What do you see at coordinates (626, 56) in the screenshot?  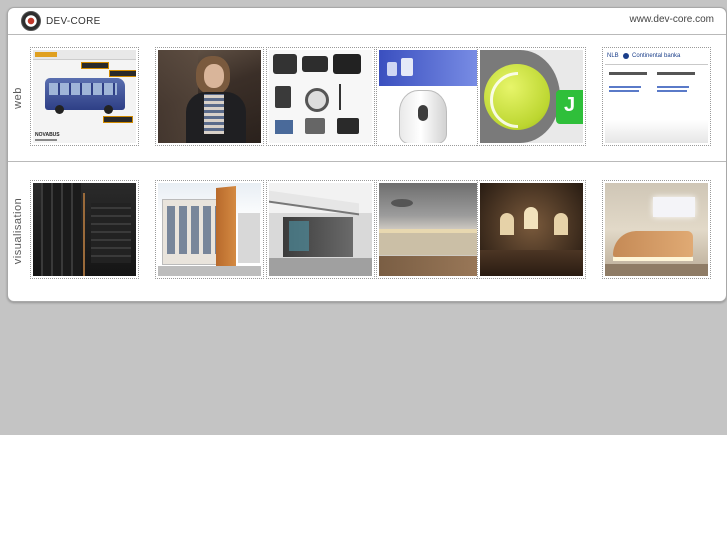 I see `nlb-dot-icon` at bounding box center [626, 56].